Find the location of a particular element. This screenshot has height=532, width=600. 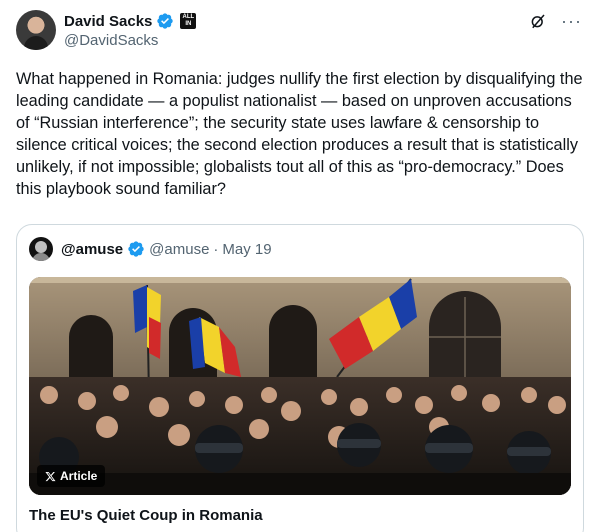

quoted-tweet-date: May 19 is located at coordinates (246, 249).